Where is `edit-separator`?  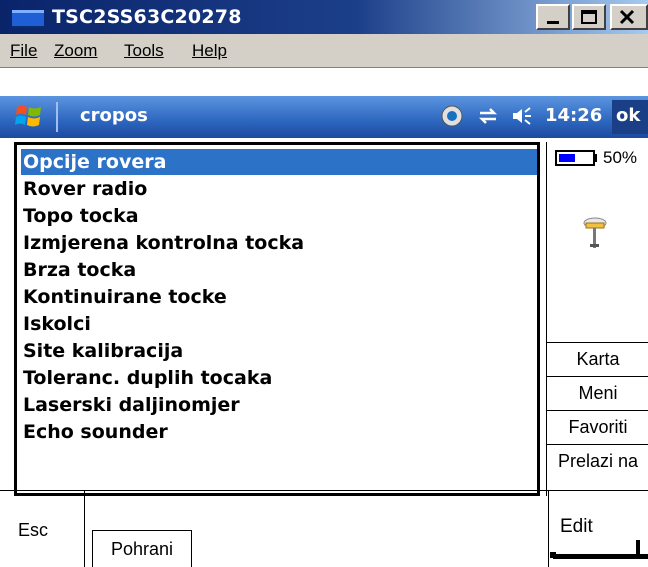
edit-separator is located at coordinates (548, 529).